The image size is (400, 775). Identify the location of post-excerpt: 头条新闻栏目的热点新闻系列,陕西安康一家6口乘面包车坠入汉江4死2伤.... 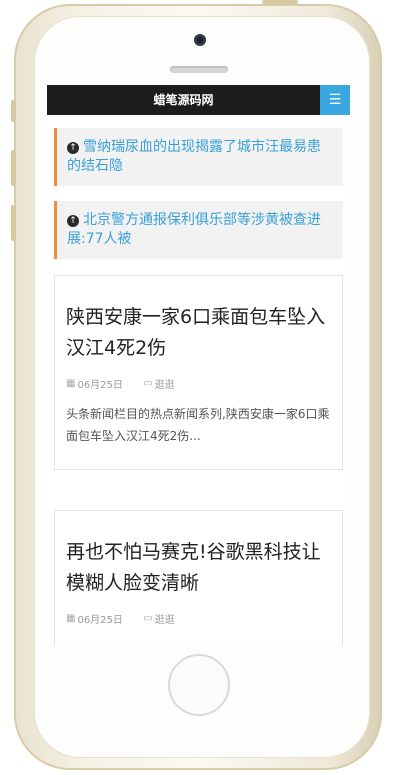
(198, 425).